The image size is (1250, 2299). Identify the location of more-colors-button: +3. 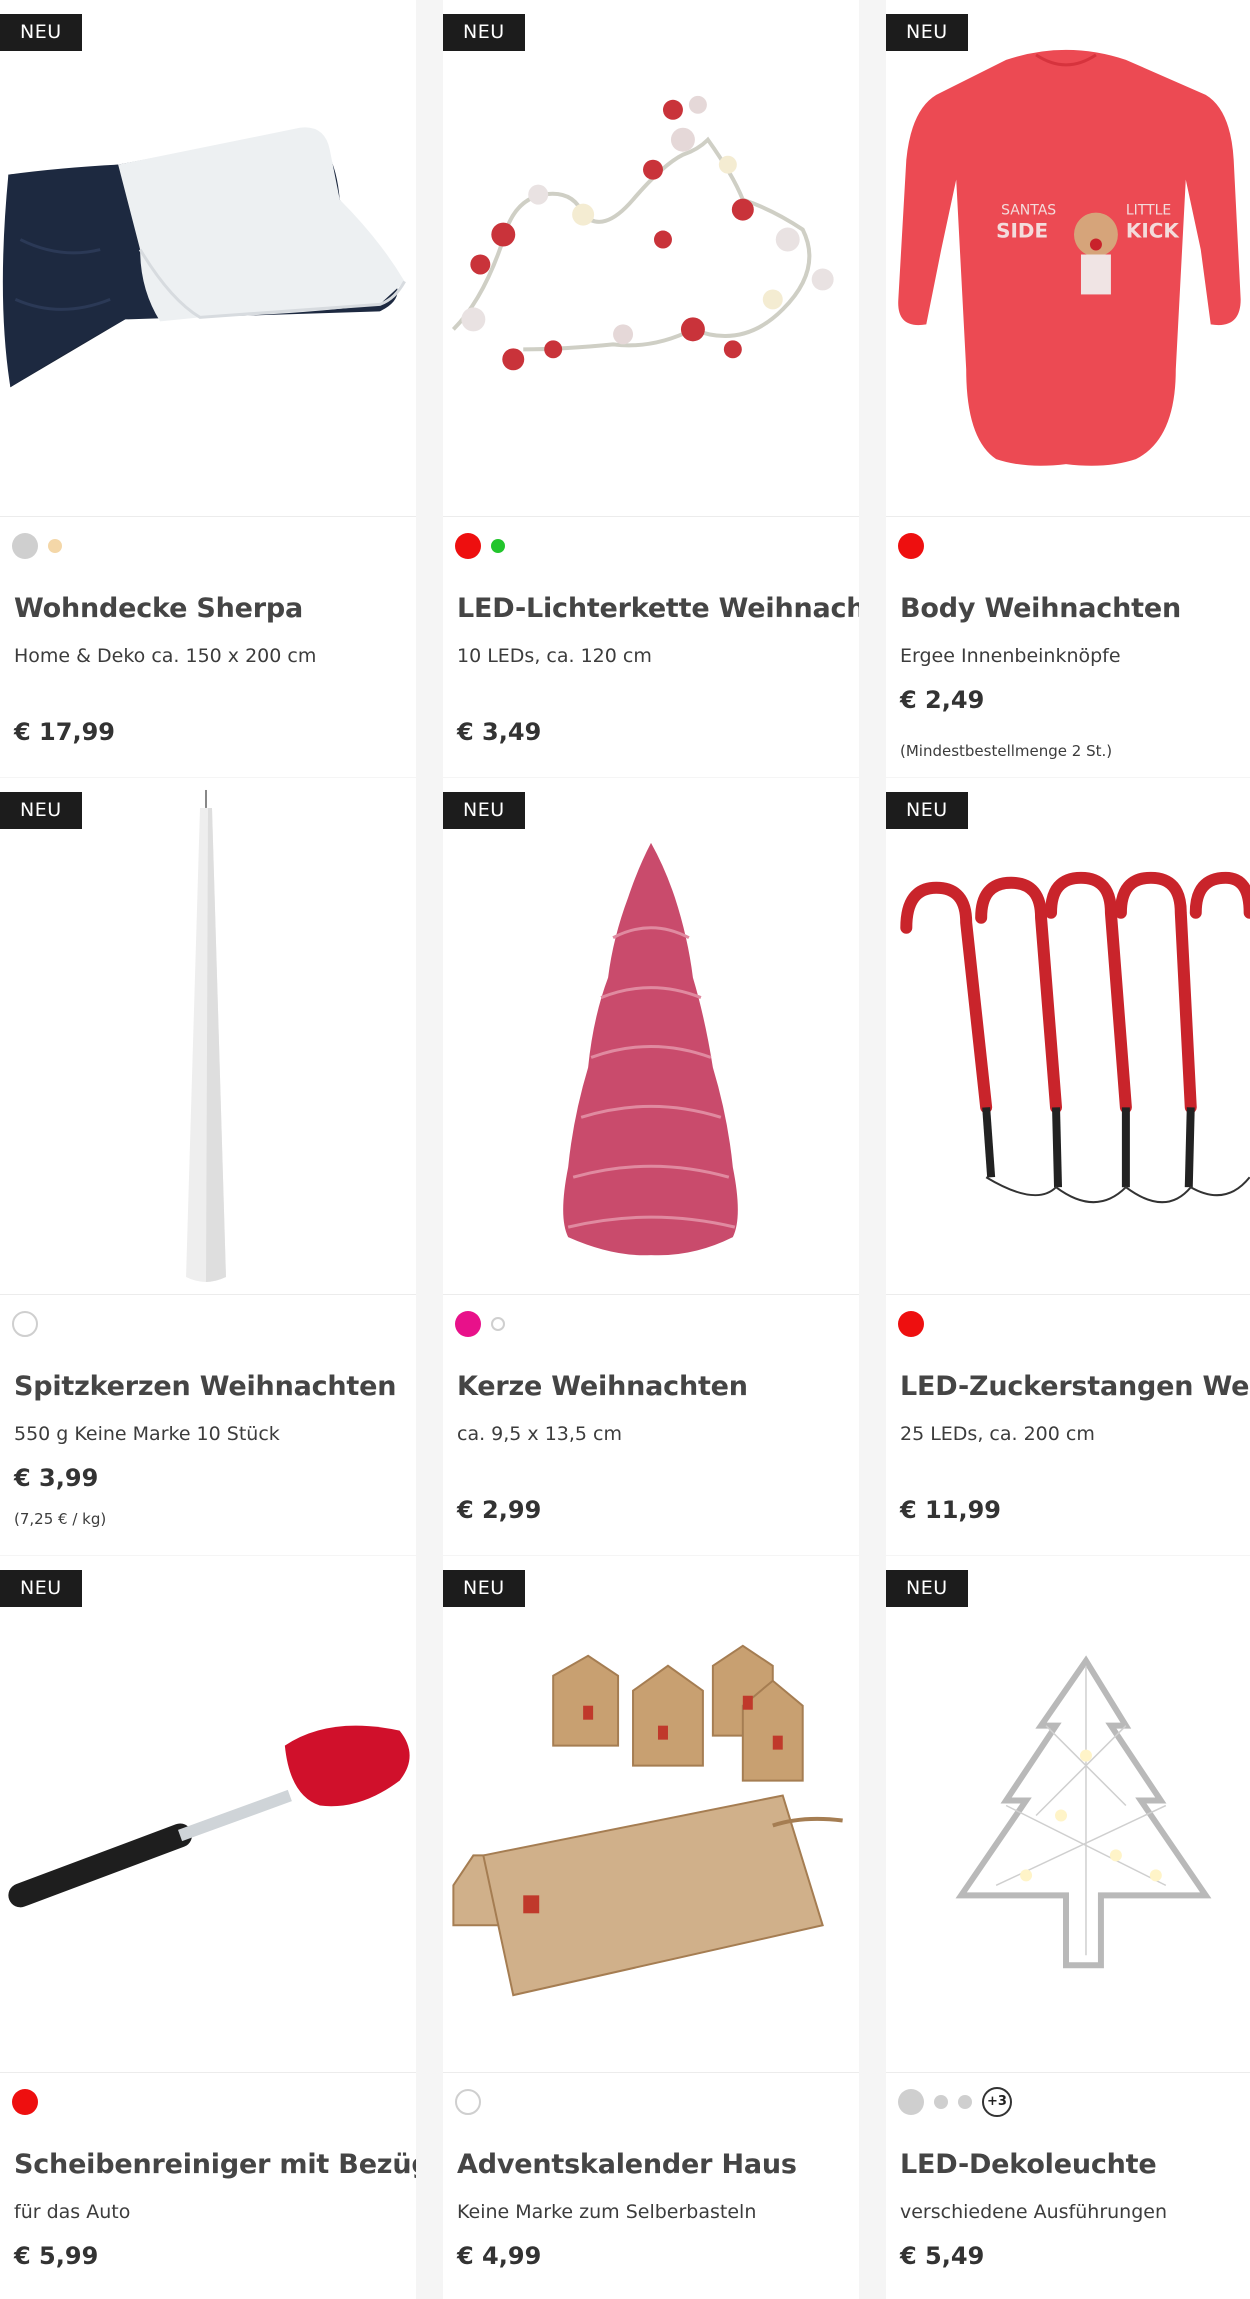
(997, 2102).